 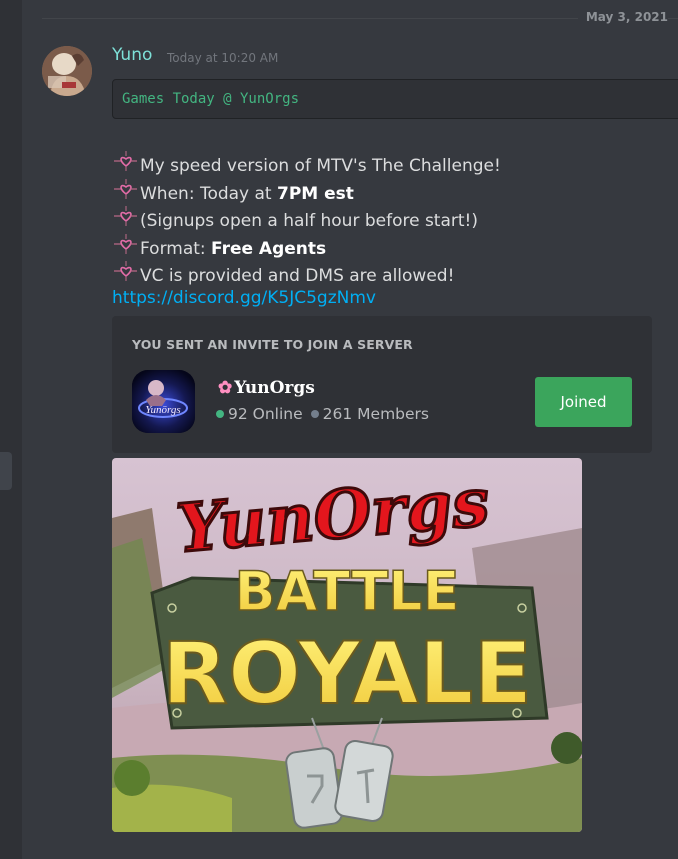 What do you see at coordinates (126, 276) in the screenshot?
I see `heart-wand-icon` at bounding box center [126, 276].